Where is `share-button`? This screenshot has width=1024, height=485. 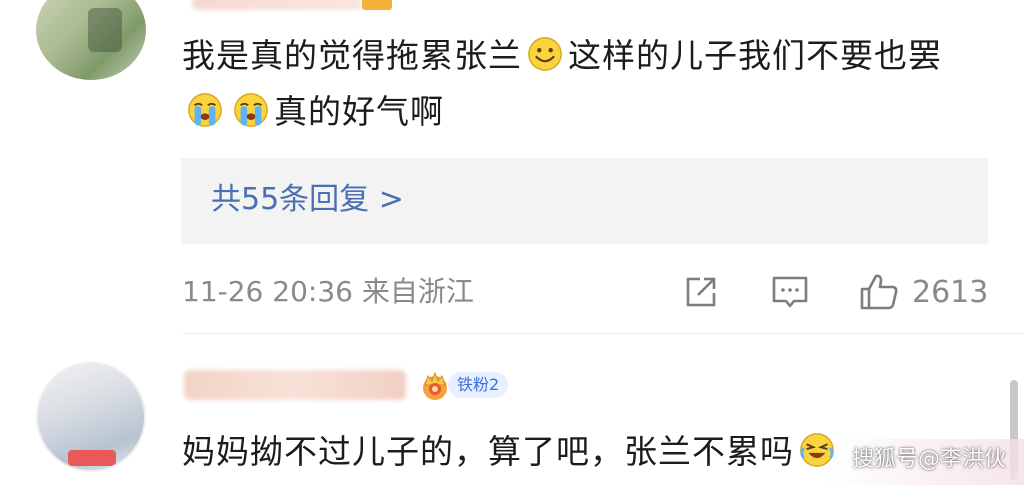 share-button is located at coordinates (701, 292).